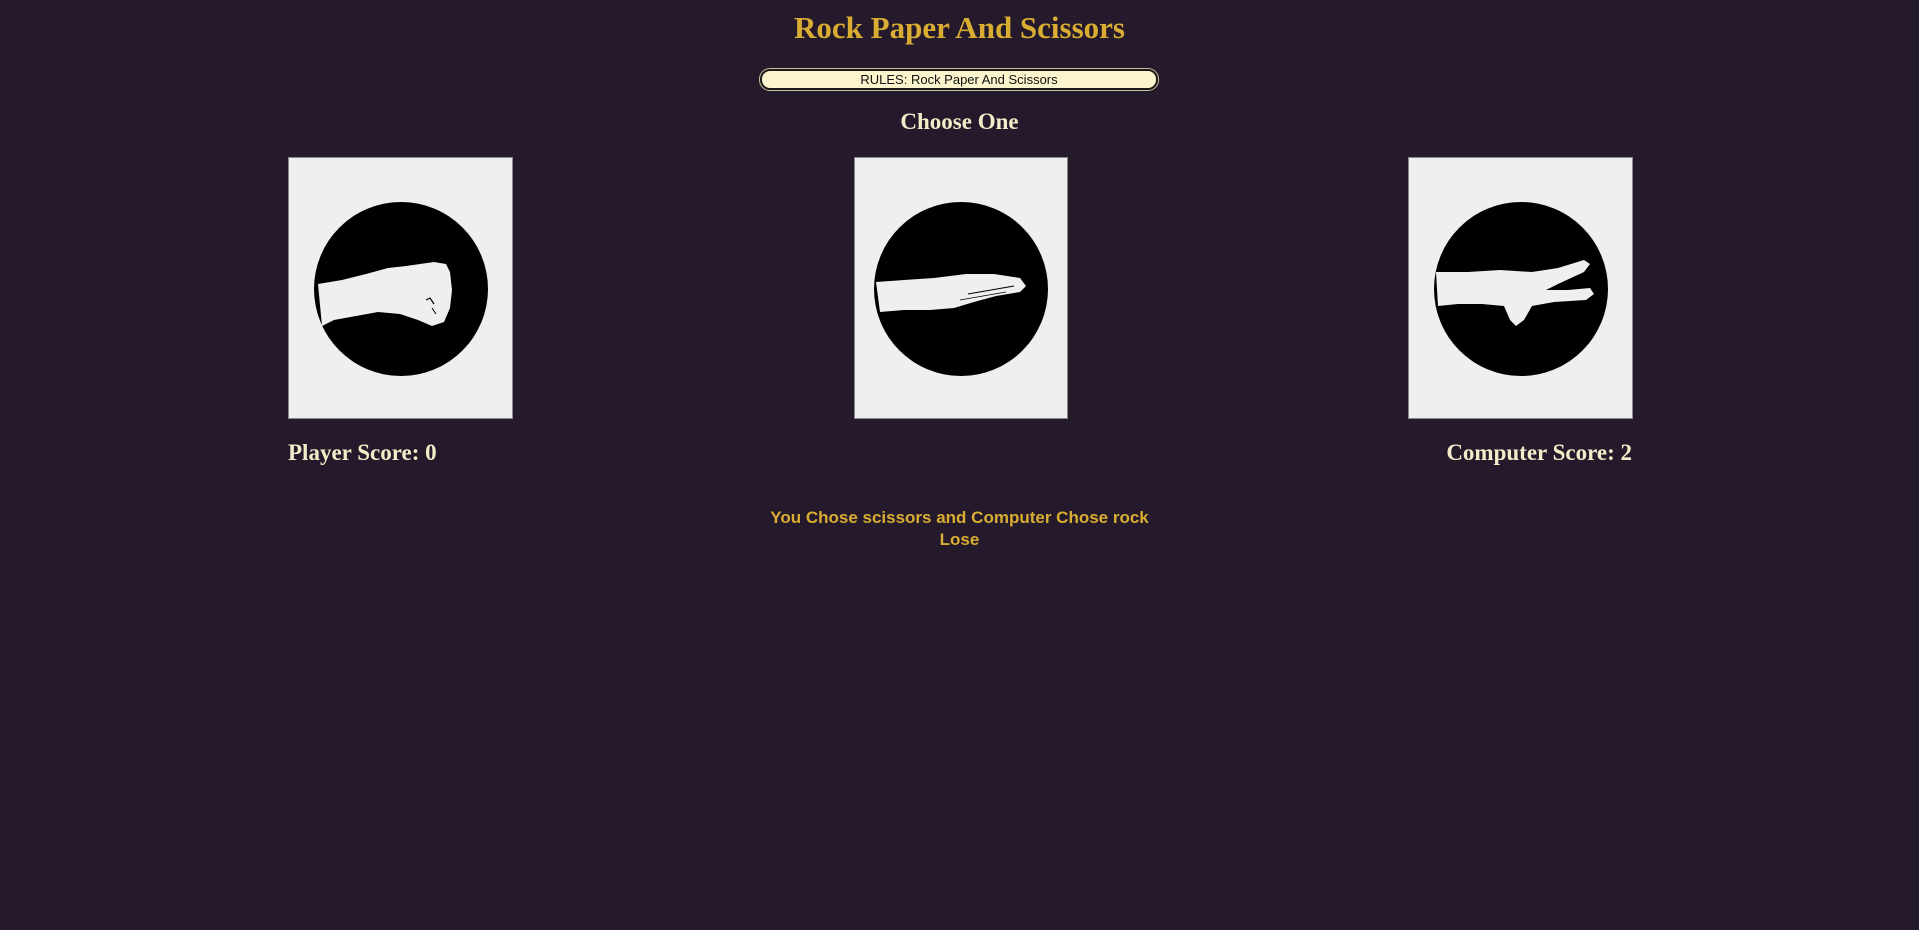  I want to click on rock-fist-icon, so click(400, 289).